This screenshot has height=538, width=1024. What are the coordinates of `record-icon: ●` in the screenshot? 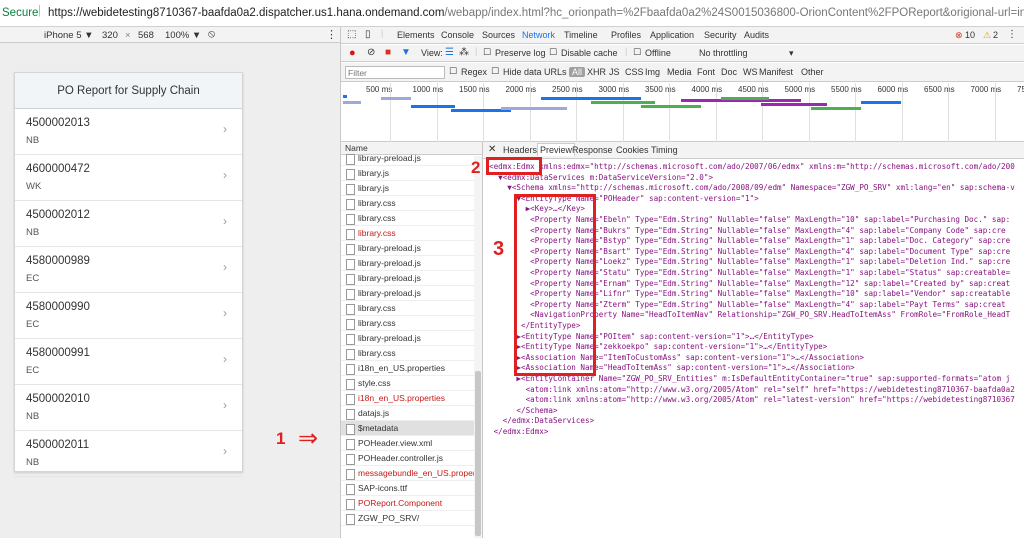 It's located at (352, 53).